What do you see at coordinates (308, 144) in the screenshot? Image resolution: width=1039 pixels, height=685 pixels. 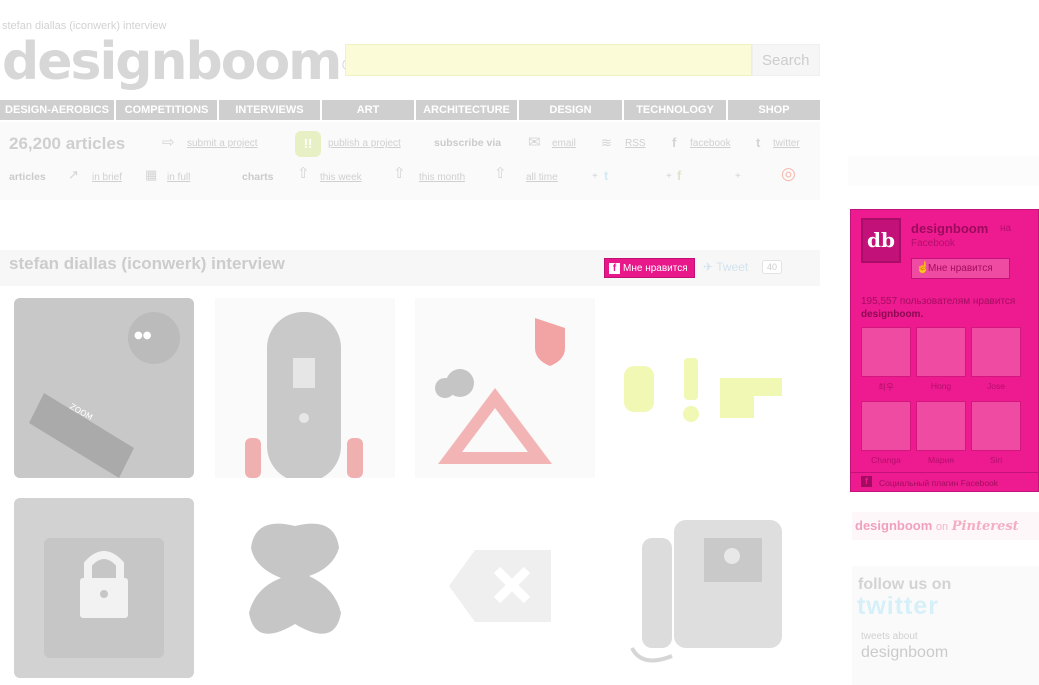 I see `publish-icon: !!` at bounding box center [308, 144].